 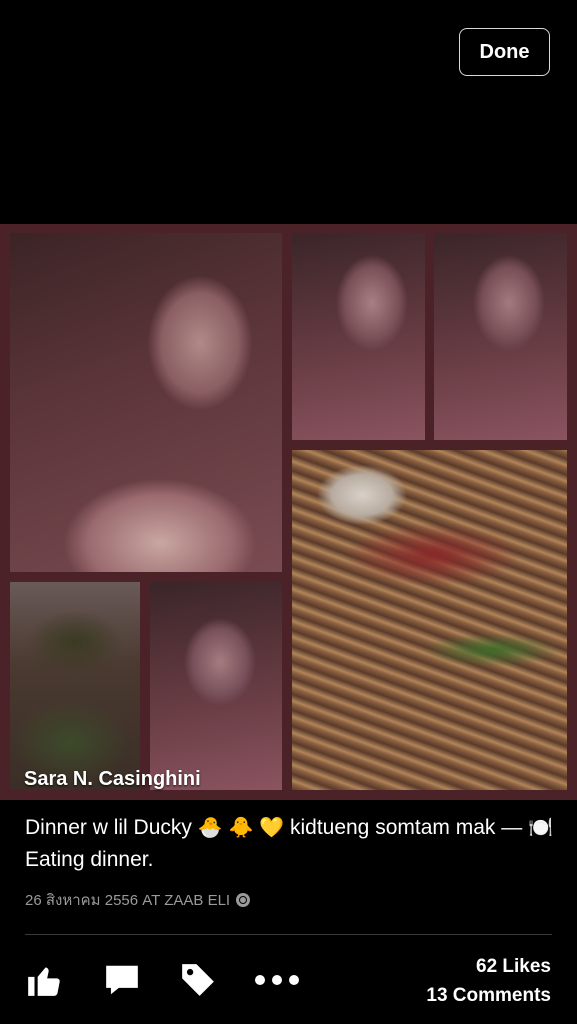 What do you see at coordinates (504, 52) in the screenshot?
I see `done-button: Done` at bounding box center [504, 52].